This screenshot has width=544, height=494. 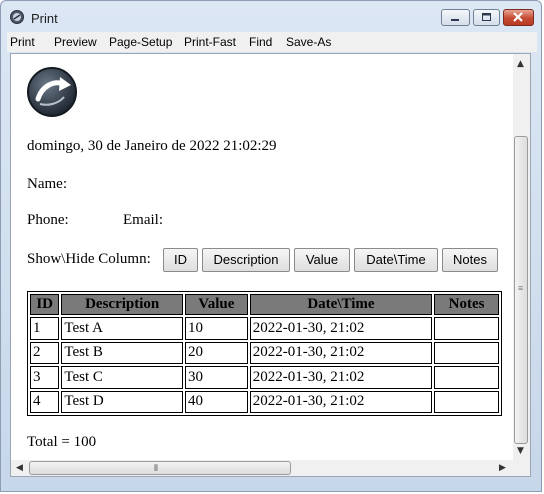 I want to click on name-label: Name:, so click(x=47, y=184).